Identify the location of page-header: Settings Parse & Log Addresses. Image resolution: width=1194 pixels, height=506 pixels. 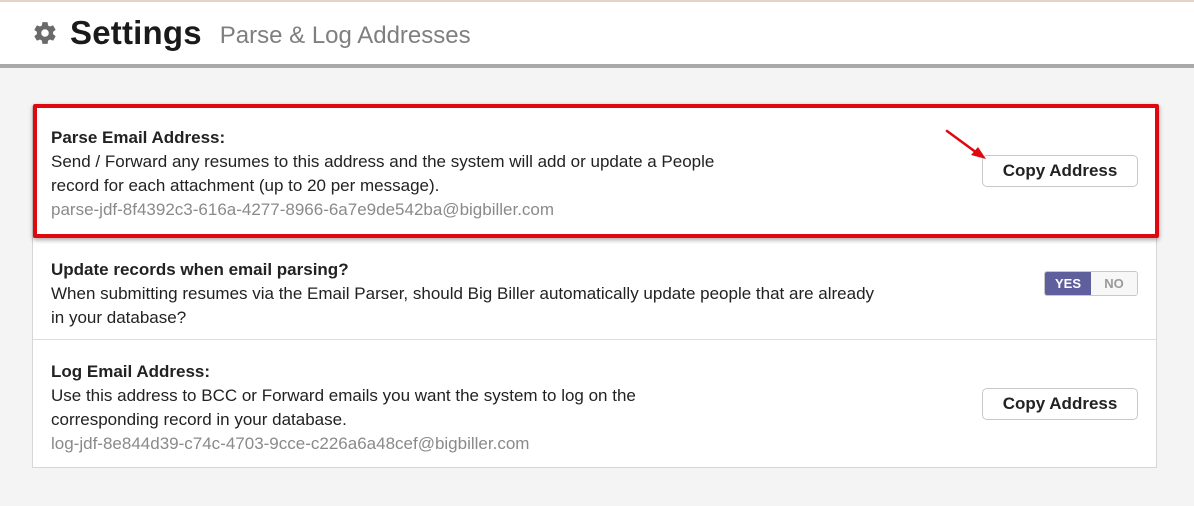
(597, 35).